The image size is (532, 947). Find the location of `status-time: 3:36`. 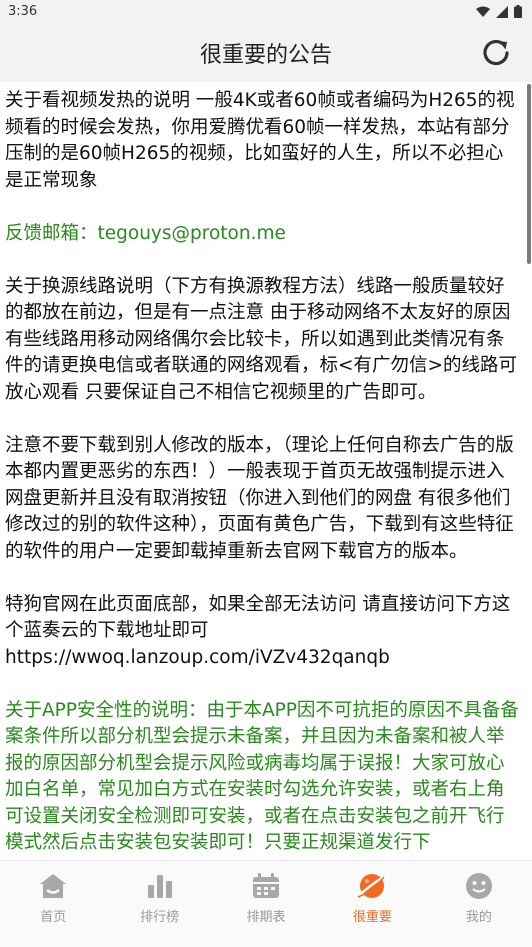

status-time: 3:36 is located at coordinates (23, 11).